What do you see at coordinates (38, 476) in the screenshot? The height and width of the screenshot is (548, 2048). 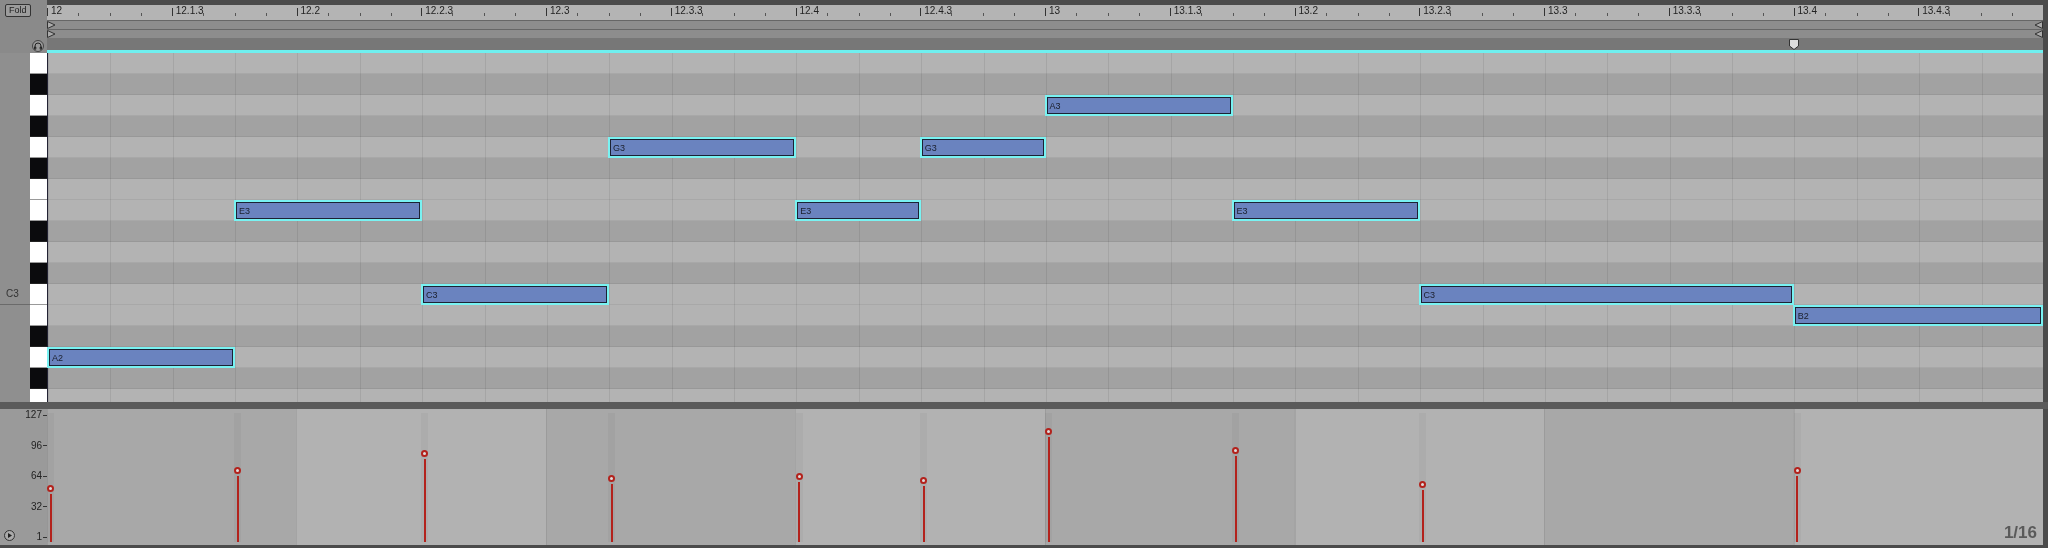 I see `velocity-axis-label: 64` at bounding box center [38, 476].